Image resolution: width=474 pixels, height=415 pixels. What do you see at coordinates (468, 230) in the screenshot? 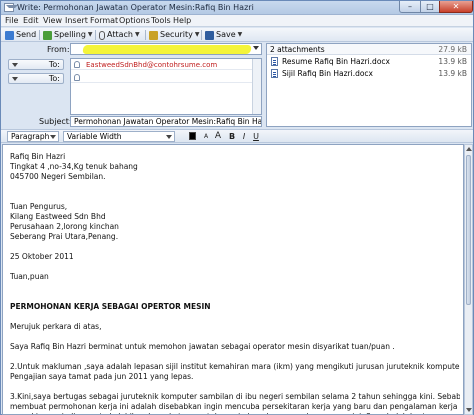
I see `scrollbar-thumb` at bounding box center [468, 230].